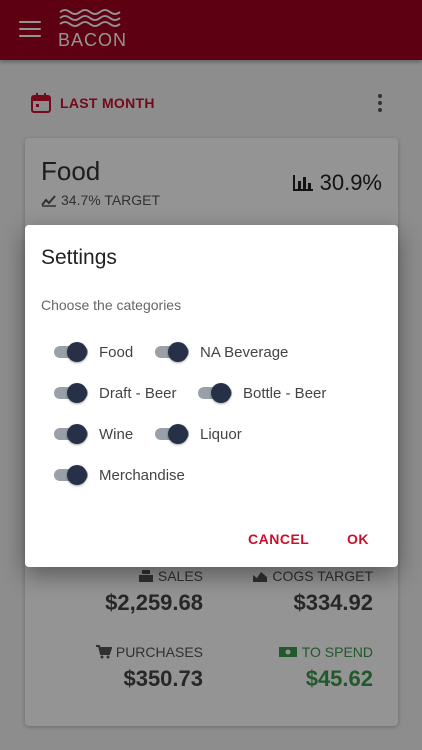  What do you see at coordinates (244, 352) in the screenshot?
I see `option-label: NA Beverage` at bounding box center [244, 352].